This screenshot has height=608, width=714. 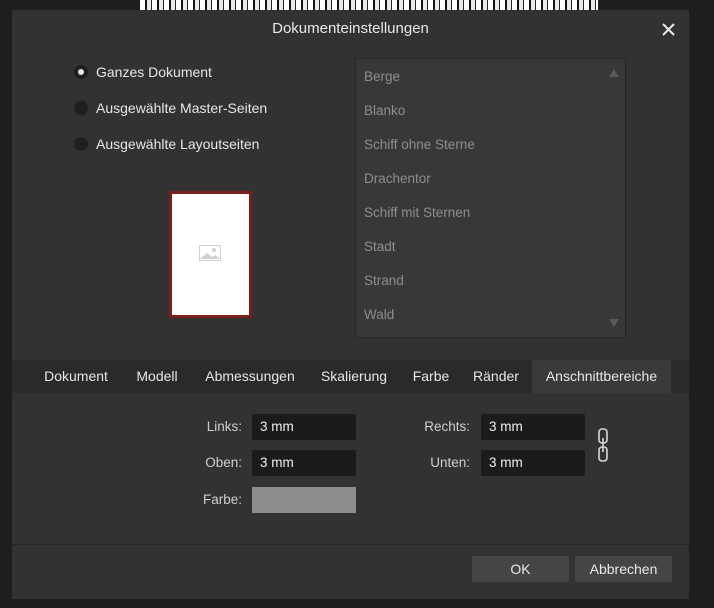 I want to click on dialog-title: Dokumenteinstellungen, so click(x=350, y=28).